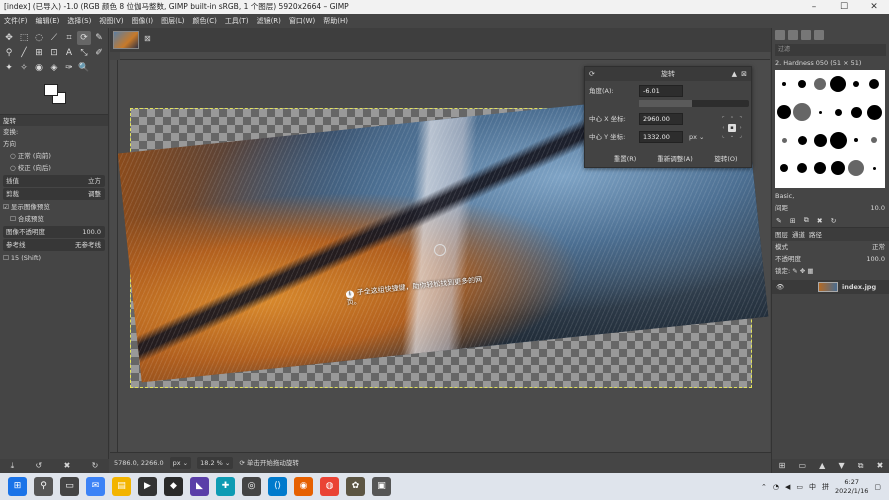  What do you see at coordinates (440, 250) in the screenshot?
I see `rotation-center-handle` at bounding box center [440, 250].